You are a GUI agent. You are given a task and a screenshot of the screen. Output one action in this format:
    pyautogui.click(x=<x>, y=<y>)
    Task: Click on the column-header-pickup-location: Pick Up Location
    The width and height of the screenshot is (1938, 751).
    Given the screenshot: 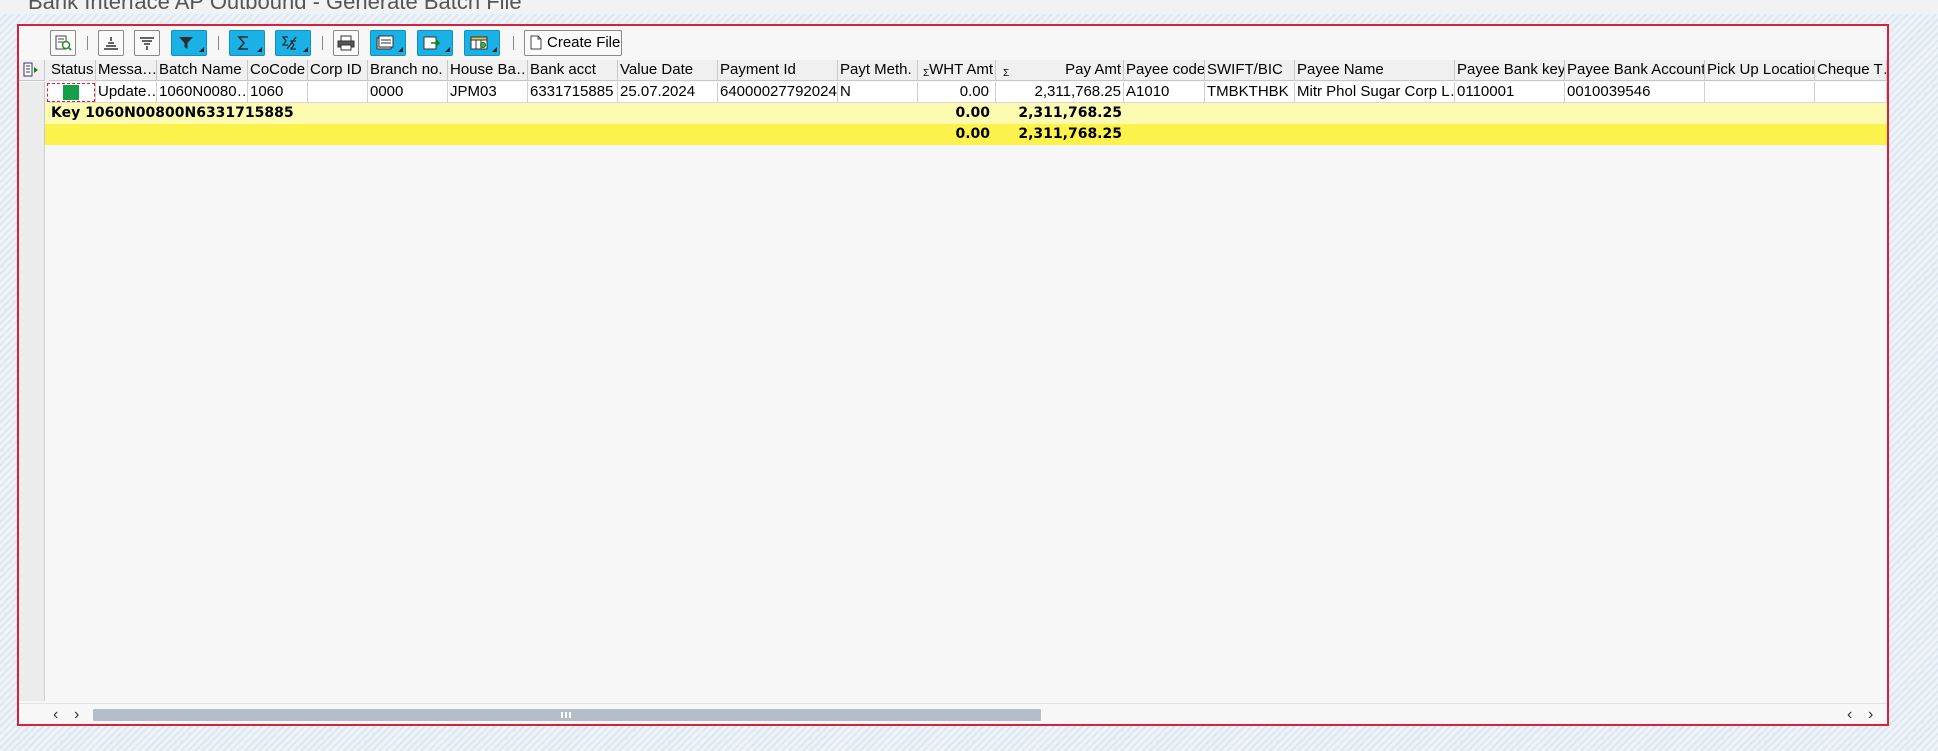 What is the action you would take?
    pyautogui.click(x=1760, y=70)
    